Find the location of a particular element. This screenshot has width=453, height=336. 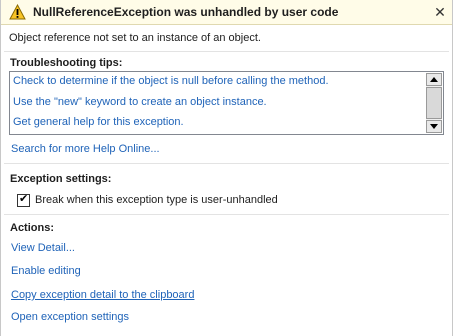

copy-exception-detail-link: Copy exception detail to the clipboard is located at coordinates (102, 295).